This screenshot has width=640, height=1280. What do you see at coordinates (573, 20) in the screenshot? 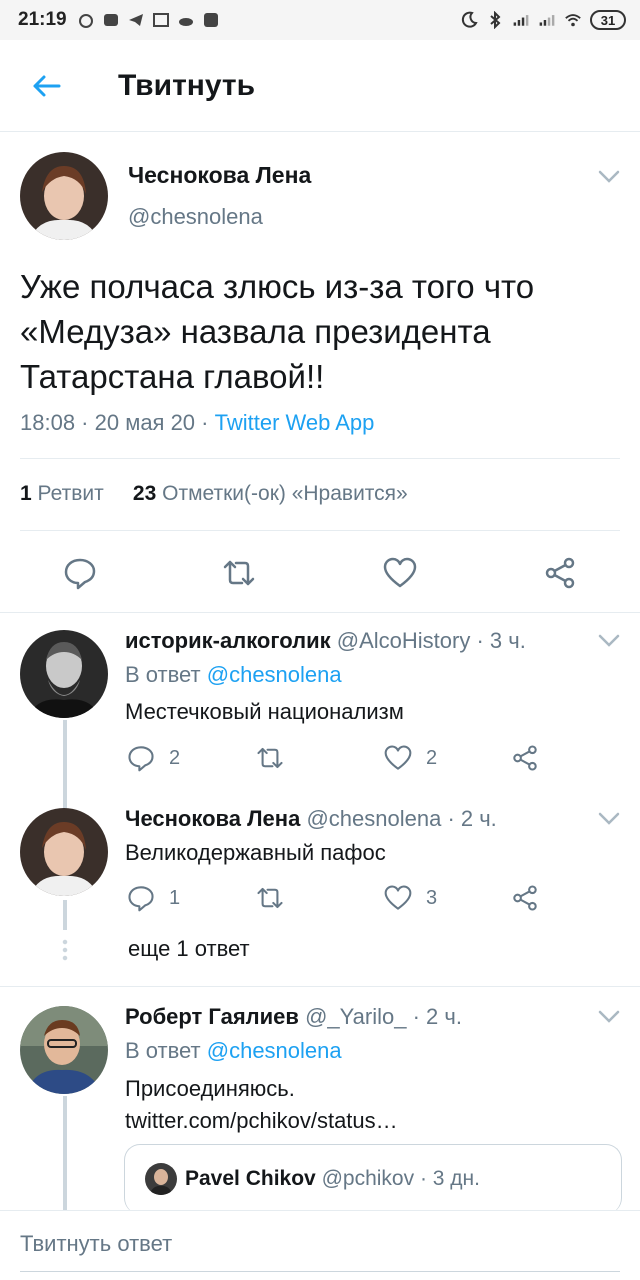
I see `wifi-icon` at bounding box center [573, 20].